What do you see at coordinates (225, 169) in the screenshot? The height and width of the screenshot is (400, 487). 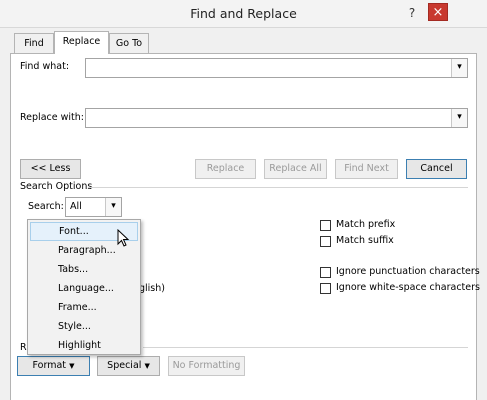 I see `replace-button: Replace` at bounding box center [225, 169].